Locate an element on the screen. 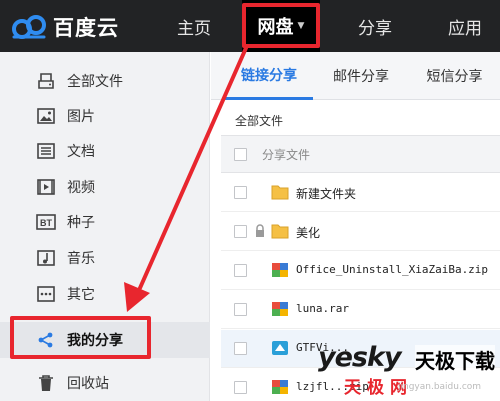 The height and width of the screenshot is (401, 500). breadcrumb: 全部文件 is located at coordinates (259, 120).